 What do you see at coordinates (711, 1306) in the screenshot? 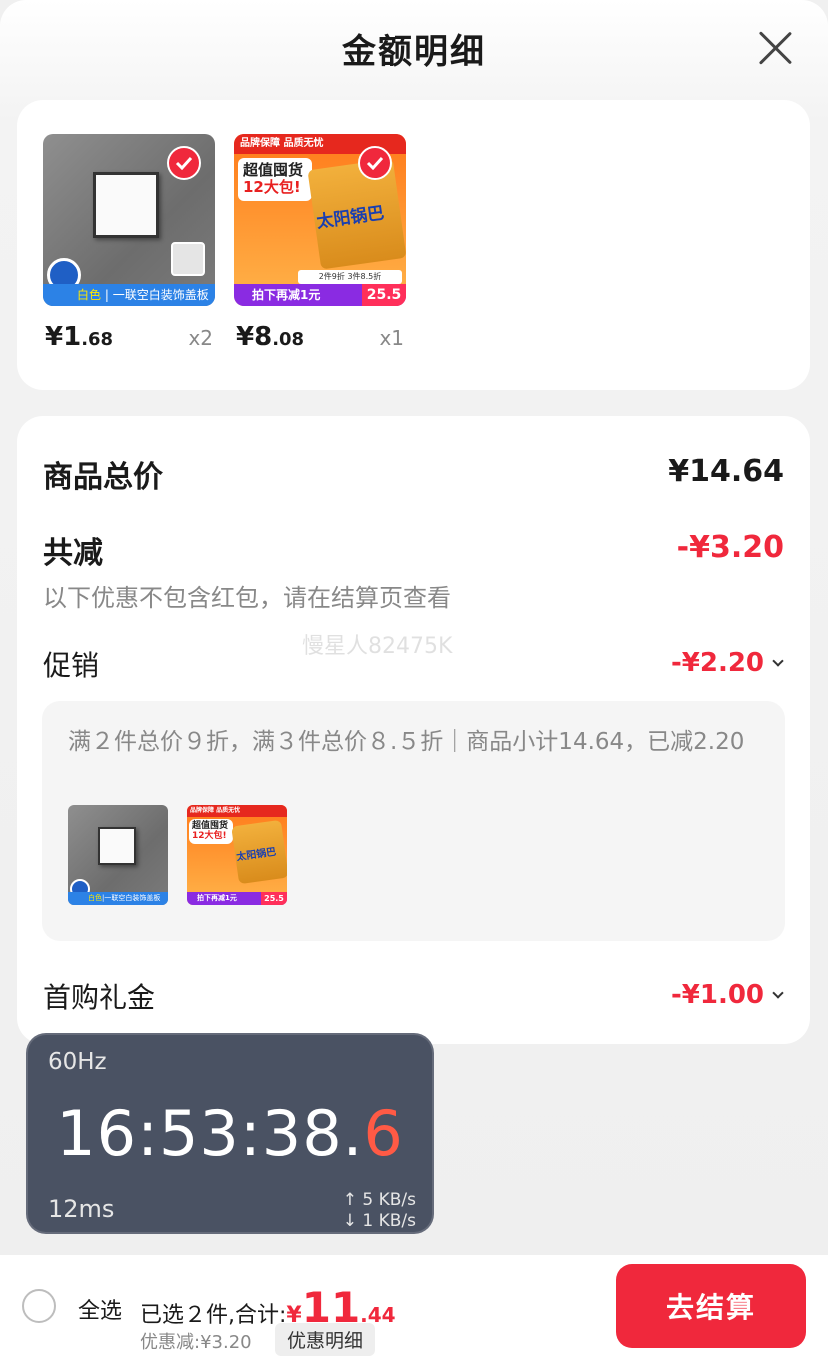
I see `checkout-button: 去结算` at bounding box center [711, 1306].